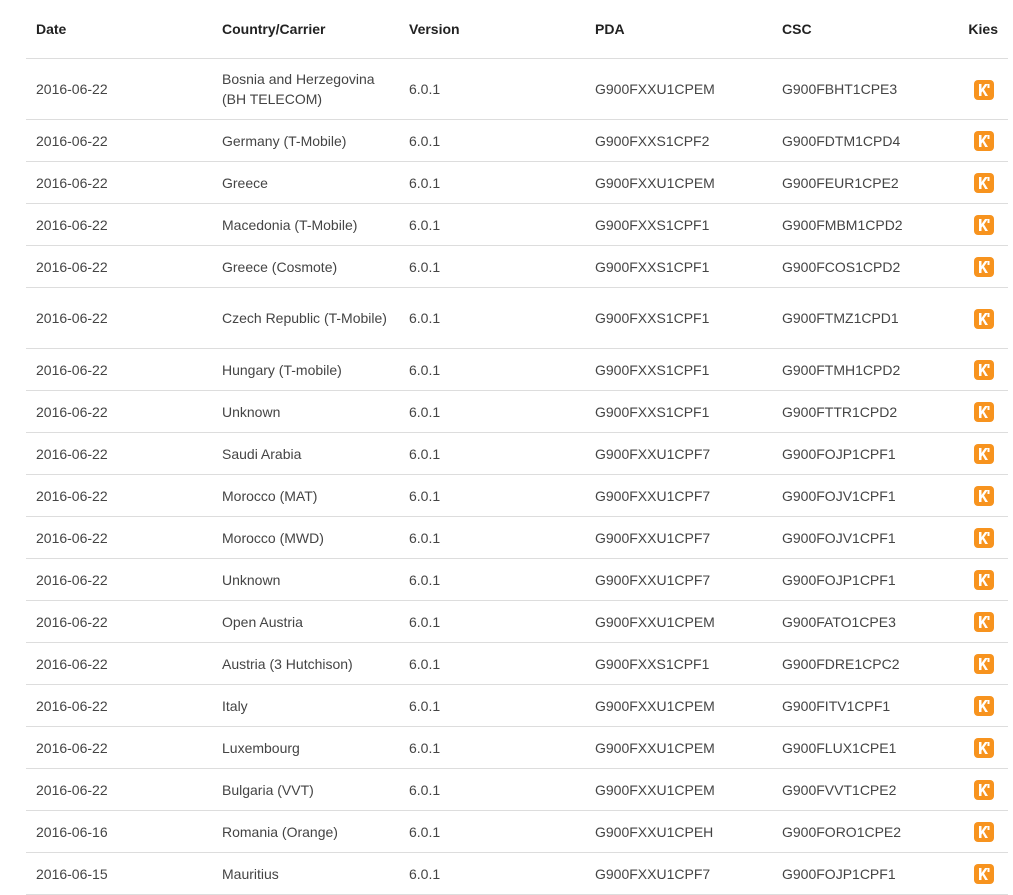  Describe the element at coordinates (975, 29) in the screenshot. I see `header-kies: Kies` at that location.